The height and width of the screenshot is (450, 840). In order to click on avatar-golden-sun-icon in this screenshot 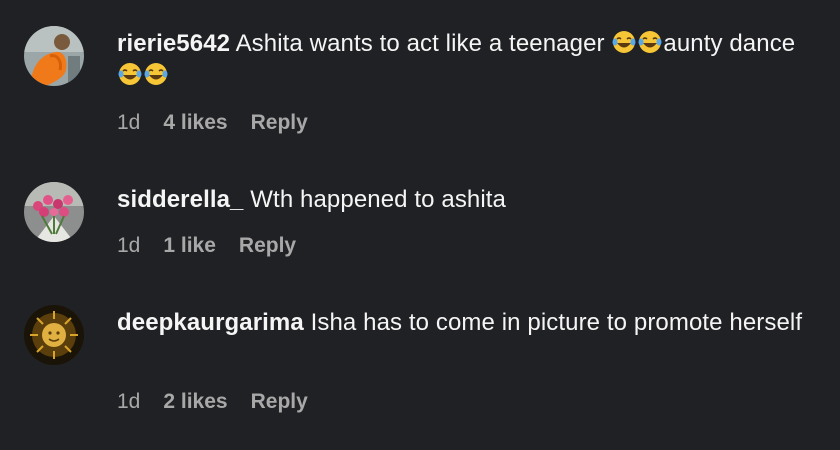, I will do `click(54, 335)`.